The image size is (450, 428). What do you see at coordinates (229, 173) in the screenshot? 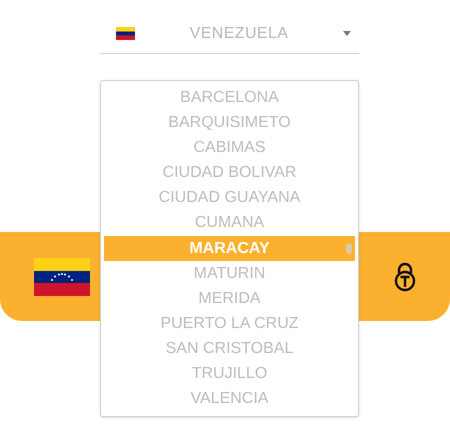
I see `city-option: CIUDAD BOLIVAR` at bounding box center [229, 173].